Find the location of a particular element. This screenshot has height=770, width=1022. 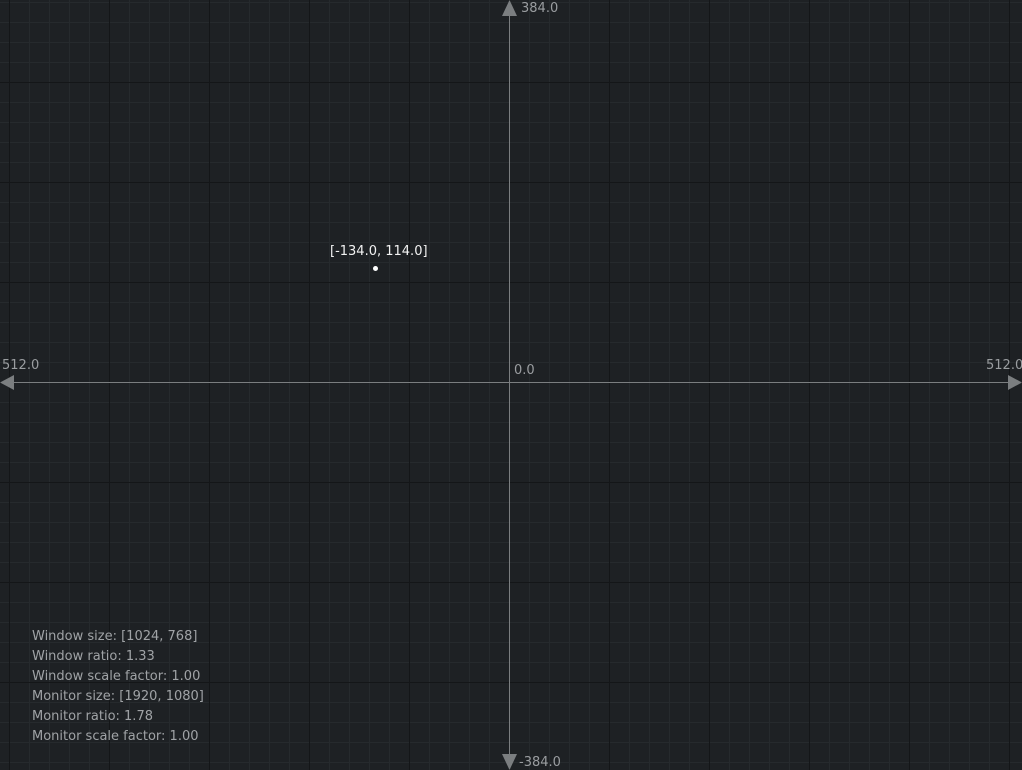

x-axis-left-arrow-icon is located at coordinates (7, 382).